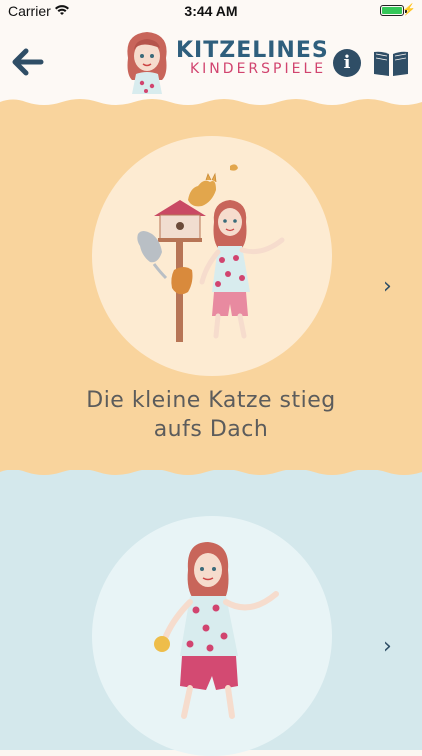 The width and height of the screenshot is (422, 756). What do you see at coordinates (211, 470) in the screenshot?
I see `wave-divider-middle` at bounding box center [211, 470].